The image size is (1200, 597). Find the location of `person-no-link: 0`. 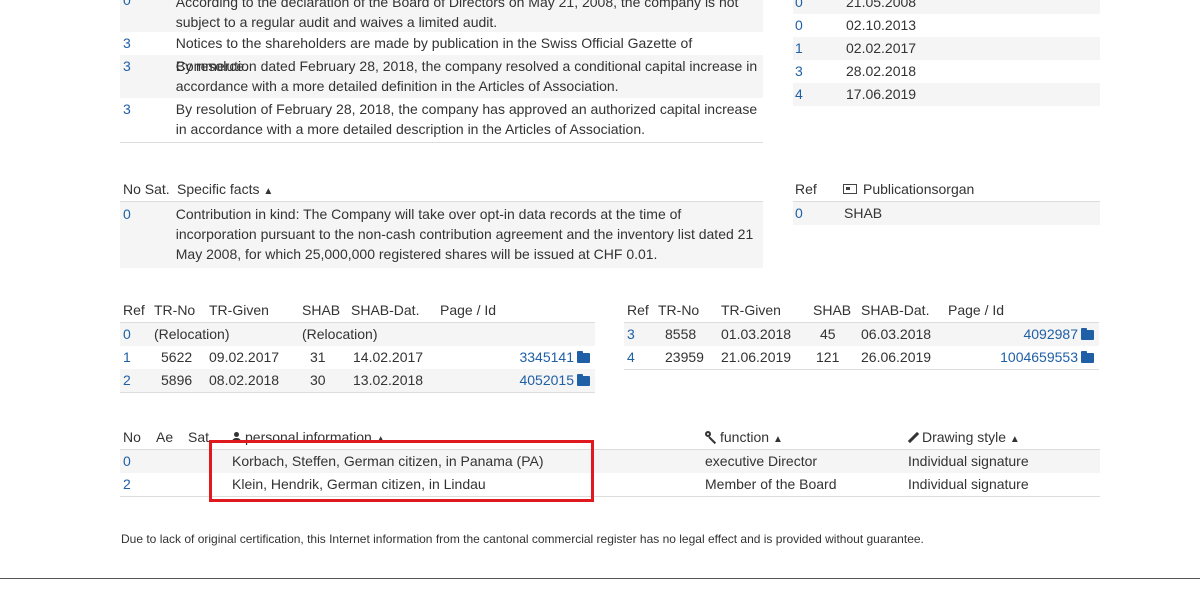

person-no-link: 0 is located at coordinates (127, 461).